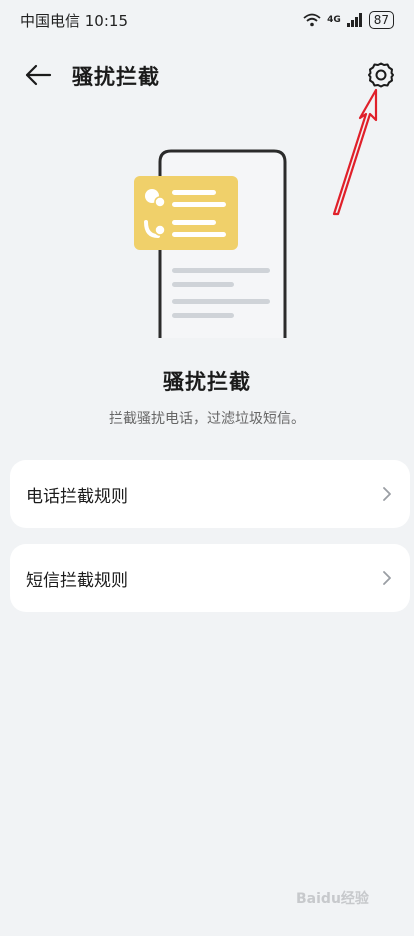  I want to click on hero-title: 骚扰拦截, so click(207, 382).